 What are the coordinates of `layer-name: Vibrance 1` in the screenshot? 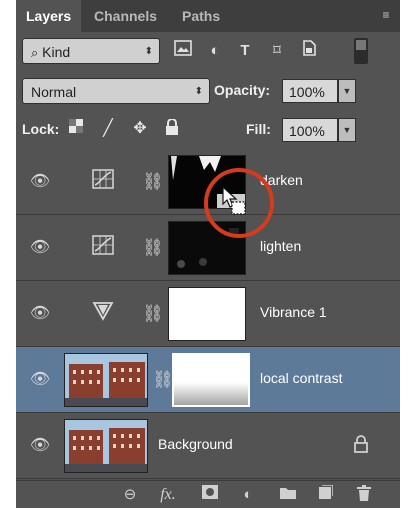 It's located at (293, 312).